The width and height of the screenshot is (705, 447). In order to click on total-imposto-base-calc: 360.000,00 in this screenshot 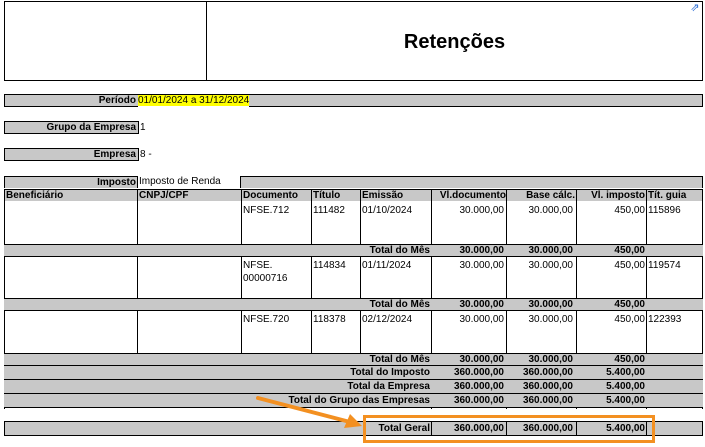, I will do `click(547, 372)`.